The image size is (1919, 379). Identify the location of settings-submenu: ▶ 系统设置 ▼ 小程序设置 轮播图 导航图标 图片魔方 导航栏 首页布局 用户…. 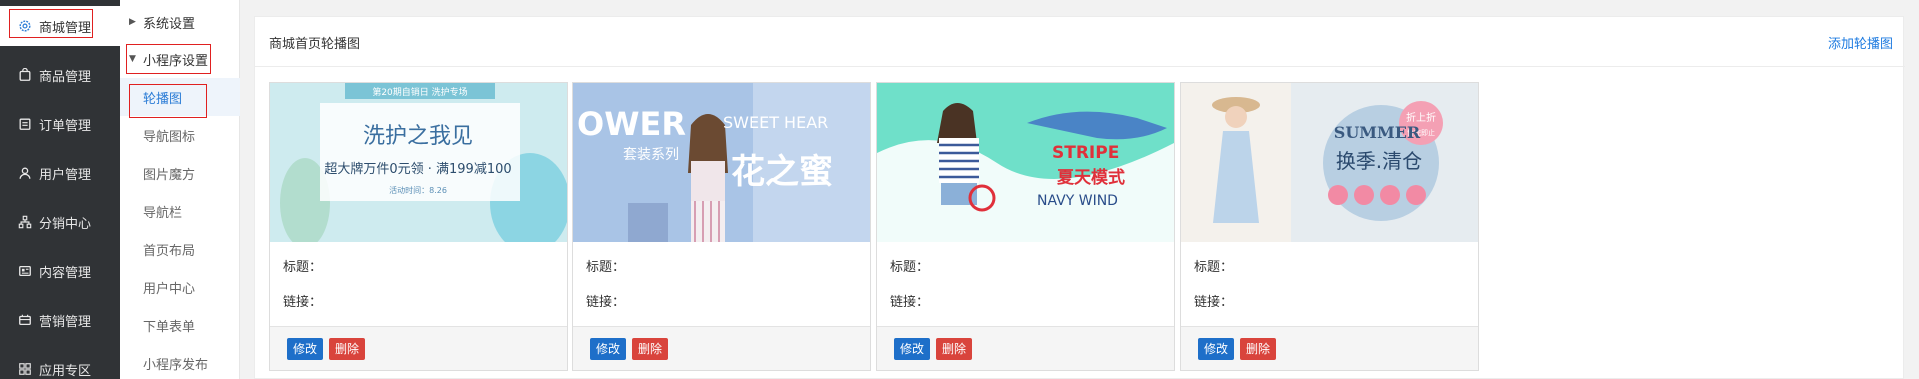
(180, 189).